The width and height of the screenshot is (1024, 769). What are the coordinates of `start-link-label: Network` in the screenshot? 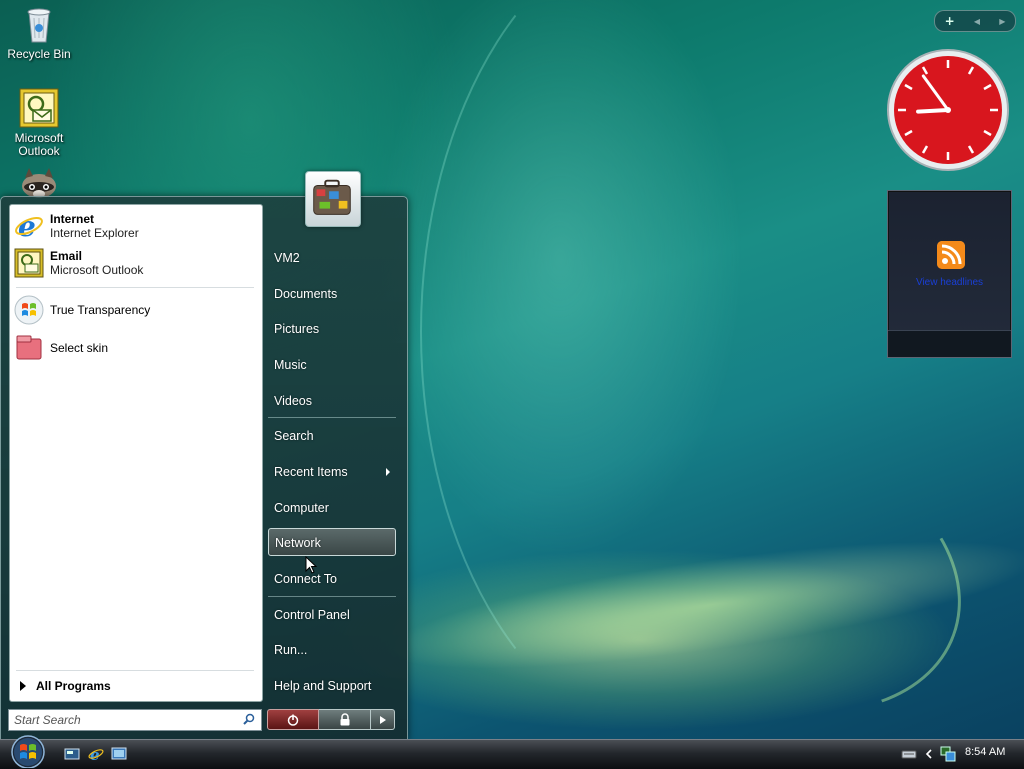 It's located at (298, 543).